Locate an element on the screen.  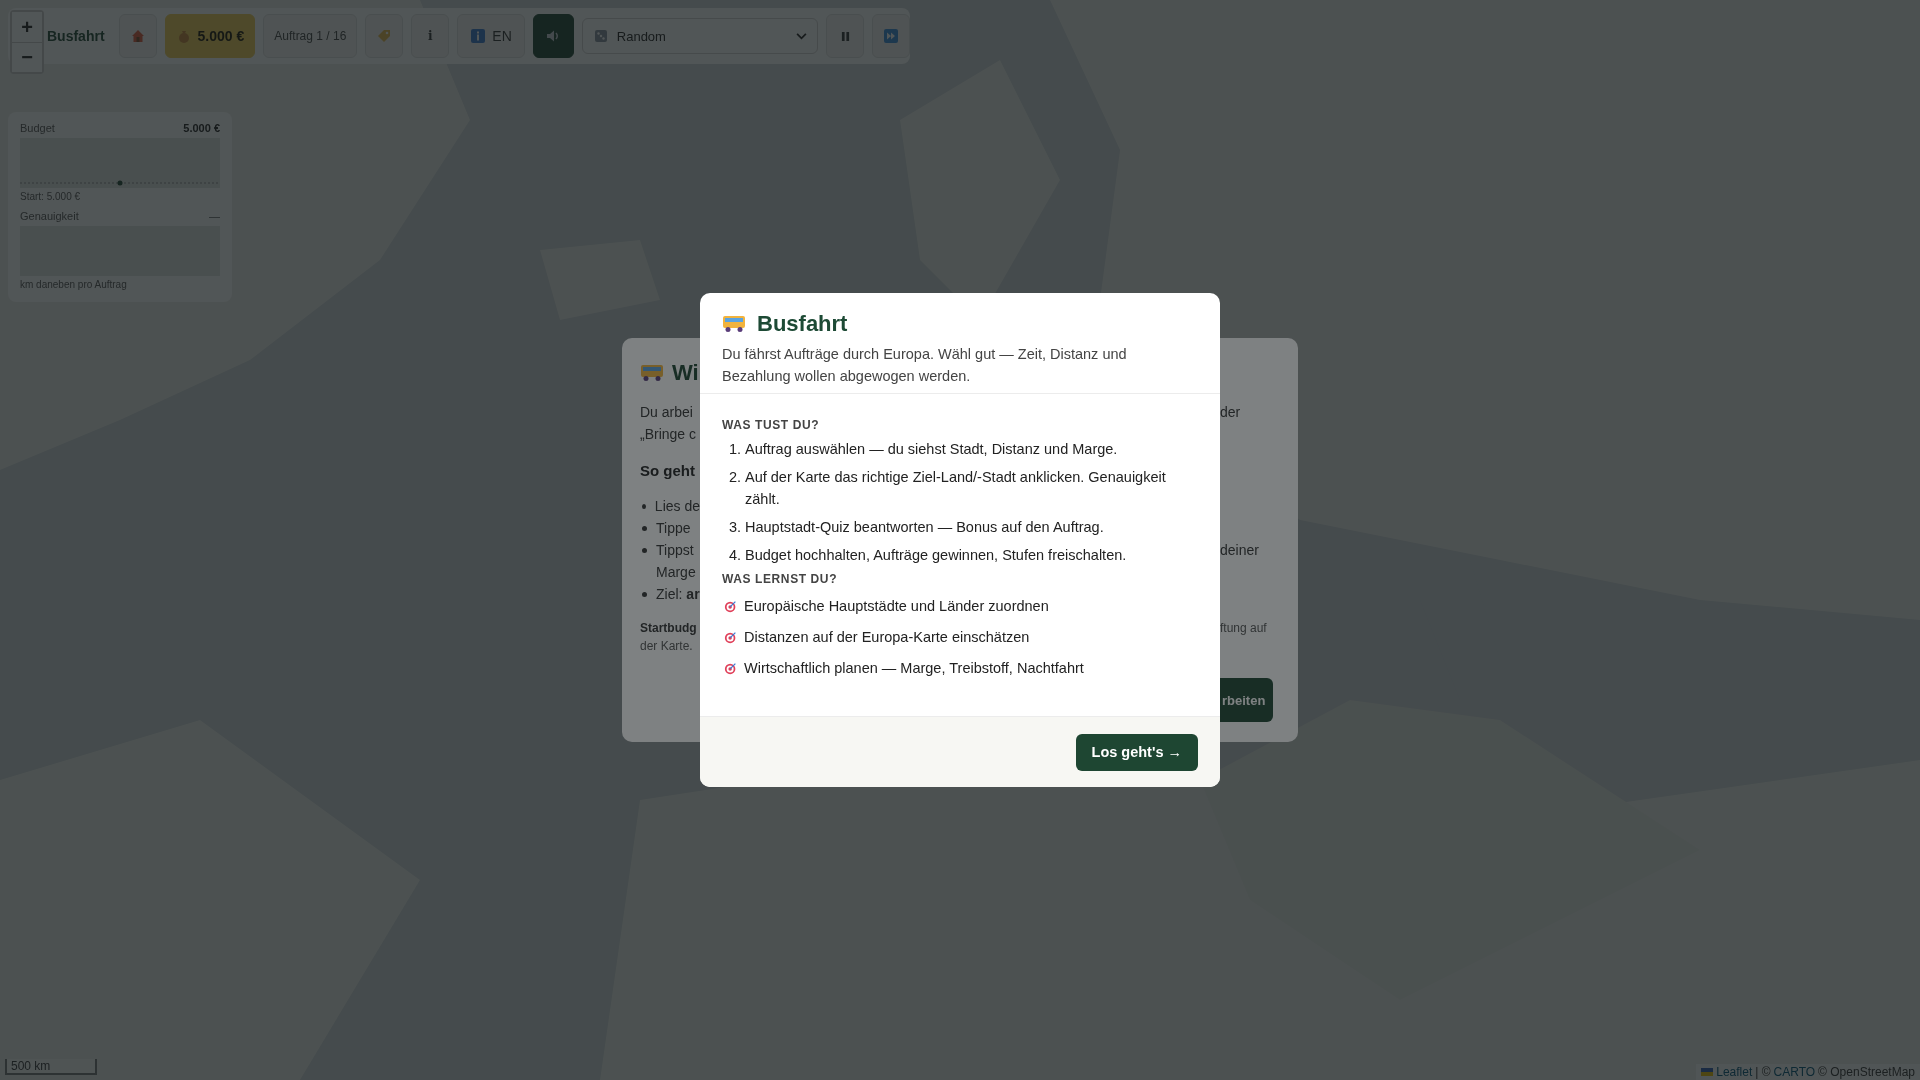
tag-icon is located at coordinates (384, 36).